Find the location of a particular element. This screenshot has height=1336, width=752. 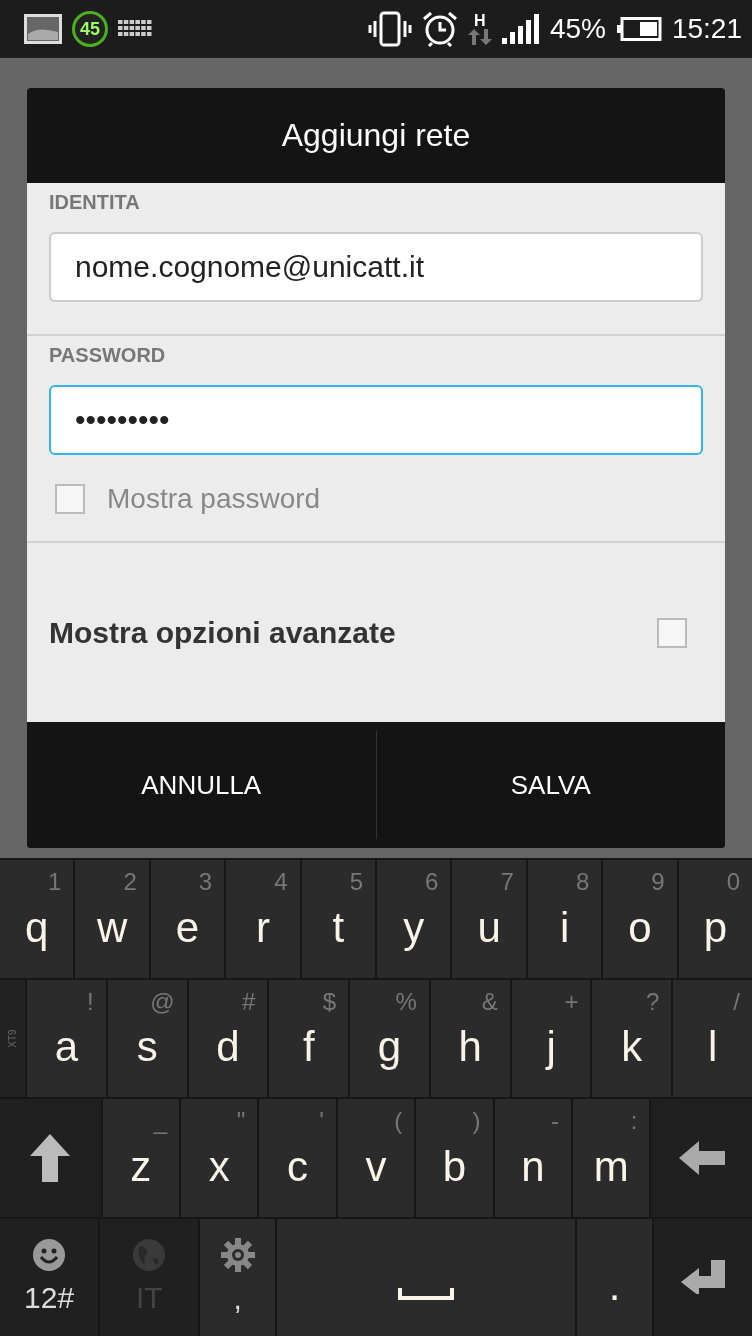

key: ! a is located at coordinates (66, 1038).